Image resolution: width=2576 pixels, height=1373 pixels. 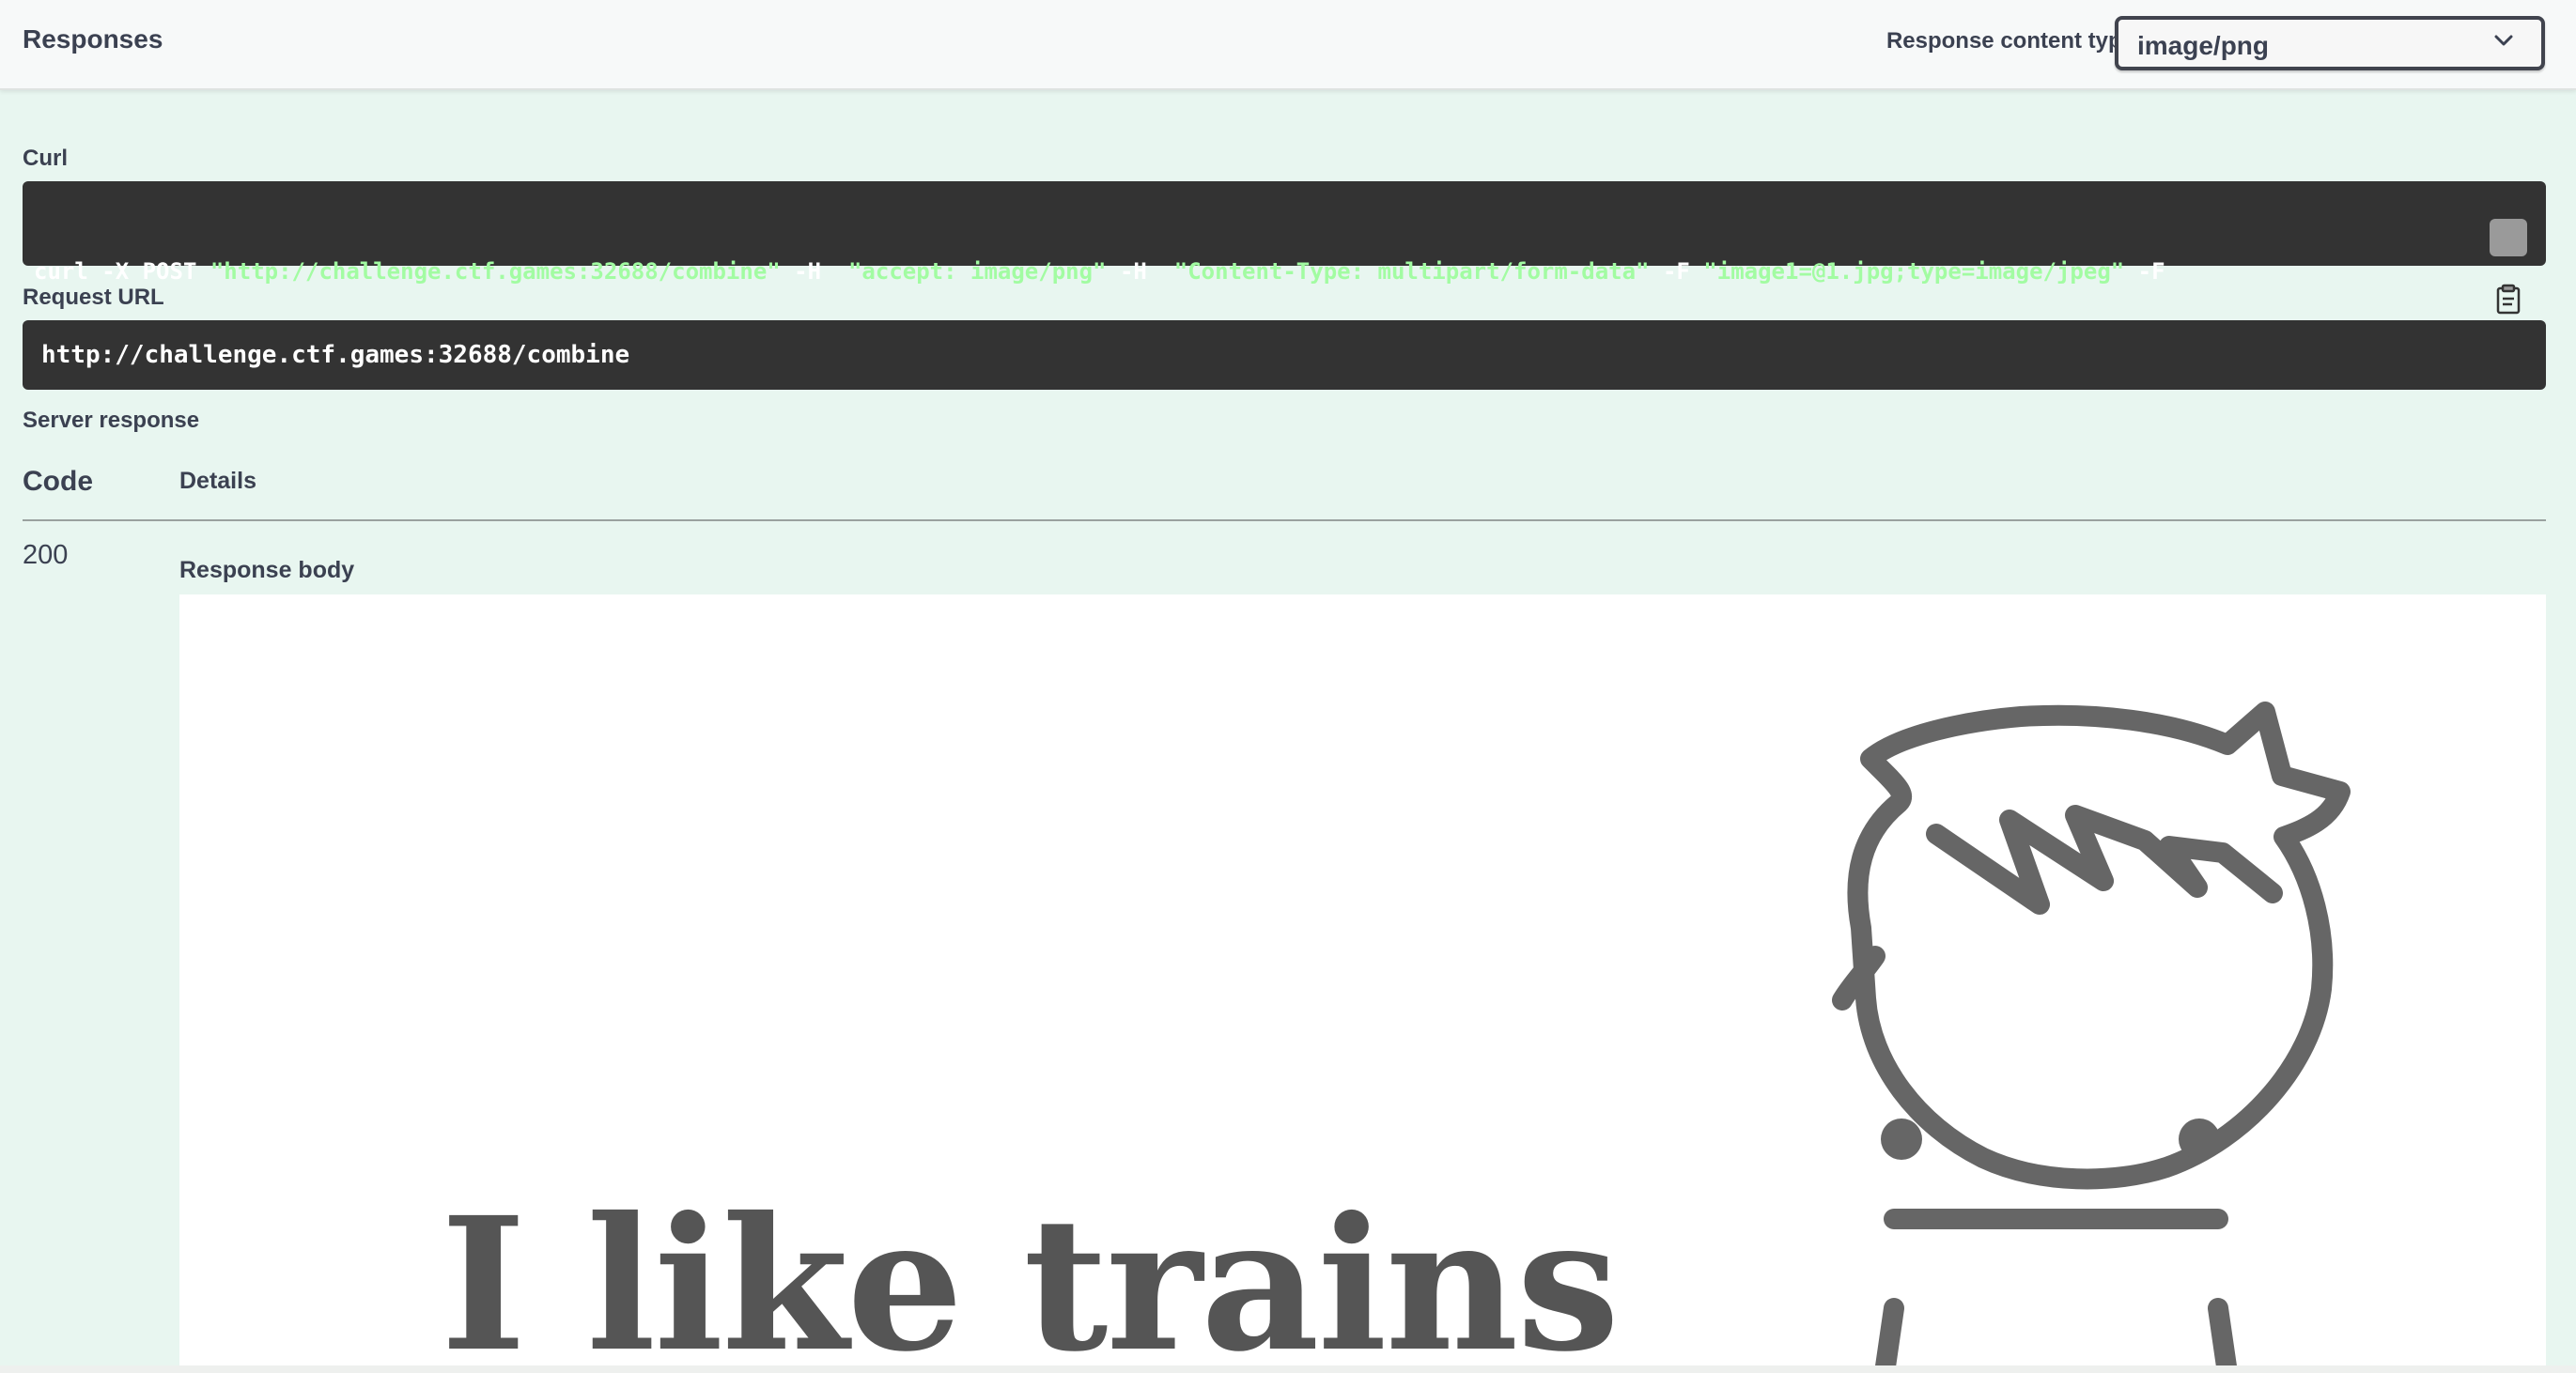 I want to click on curl-token: "accept: image/png", so click(x=977, y=271).